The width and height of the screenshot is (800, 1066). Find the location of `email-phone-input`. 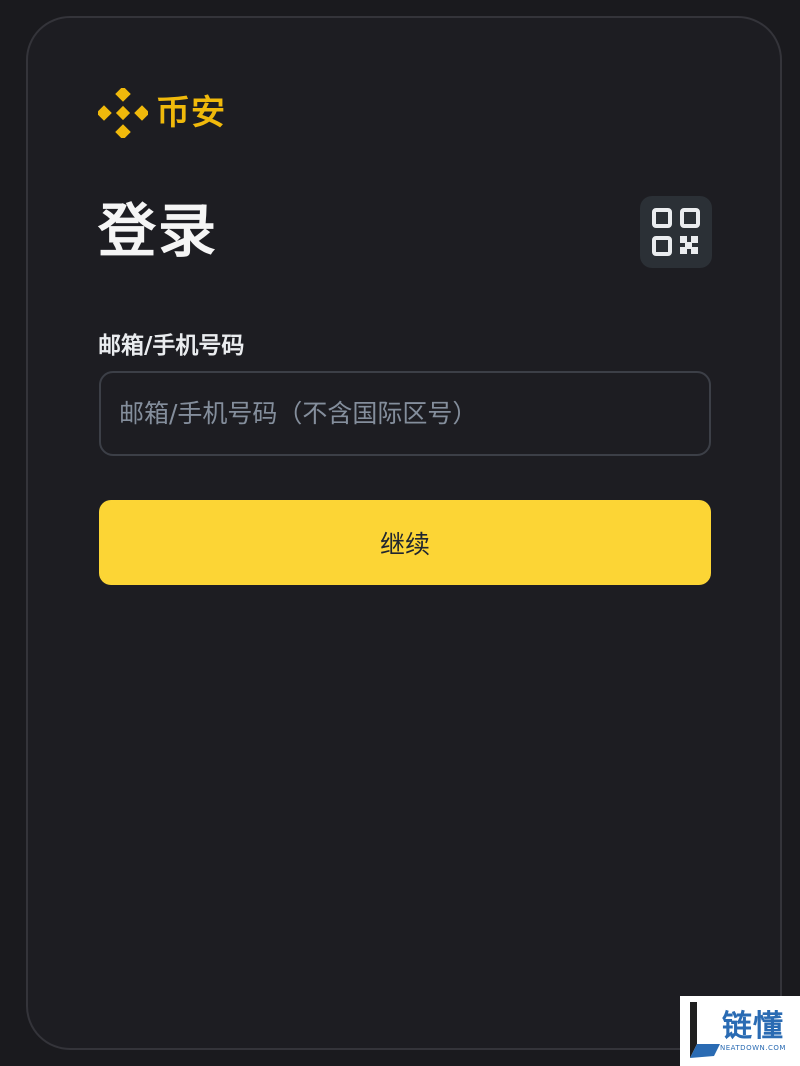

email-phone-input is located at coordinates (405, 413).